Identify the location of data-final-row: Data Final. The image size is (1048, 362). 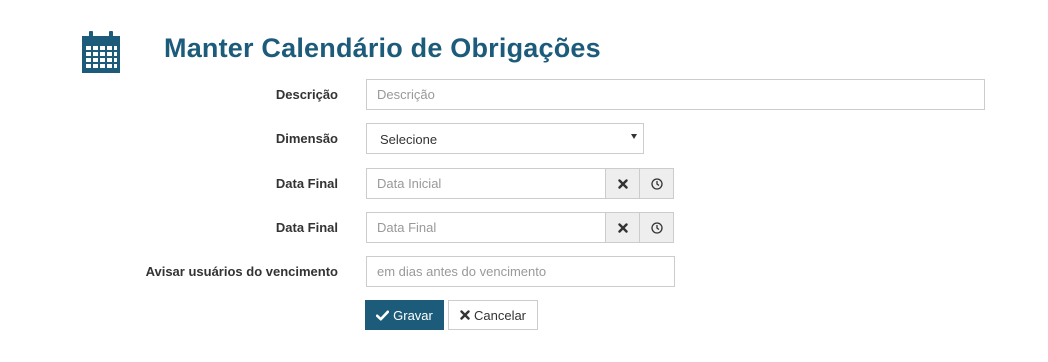
(524, 228).